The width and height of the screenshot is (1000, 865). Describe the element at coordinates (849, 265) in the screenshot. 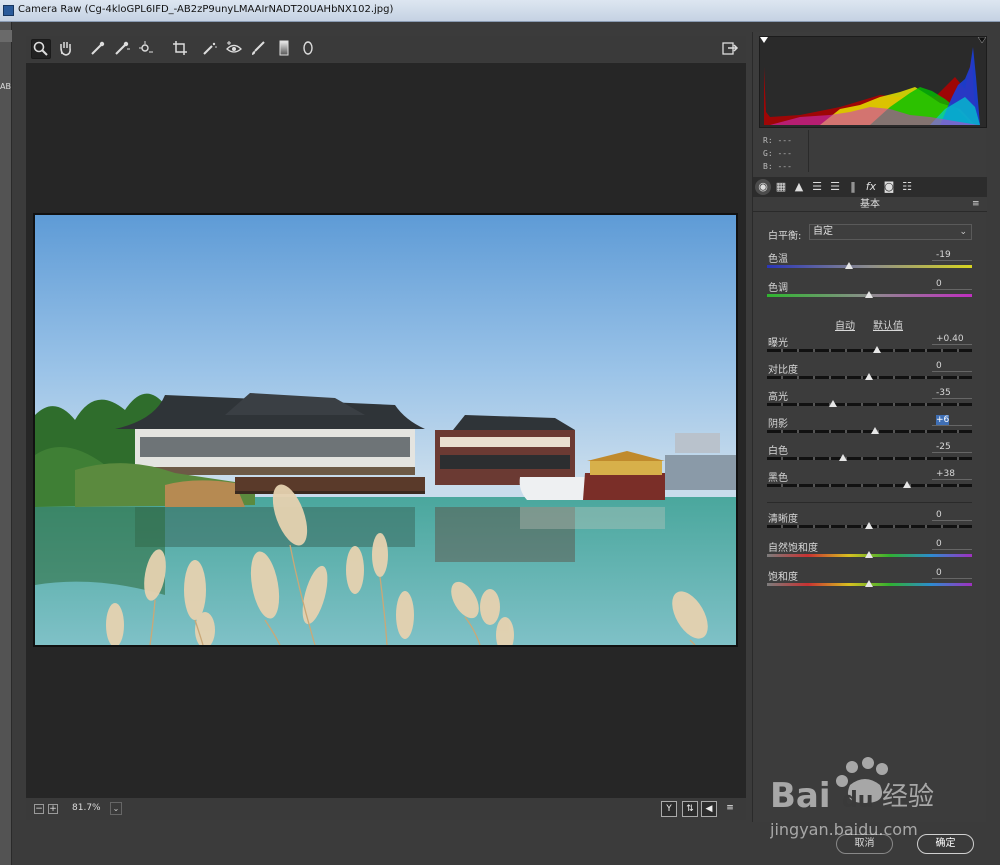

I see `temperature-knob` at that location.